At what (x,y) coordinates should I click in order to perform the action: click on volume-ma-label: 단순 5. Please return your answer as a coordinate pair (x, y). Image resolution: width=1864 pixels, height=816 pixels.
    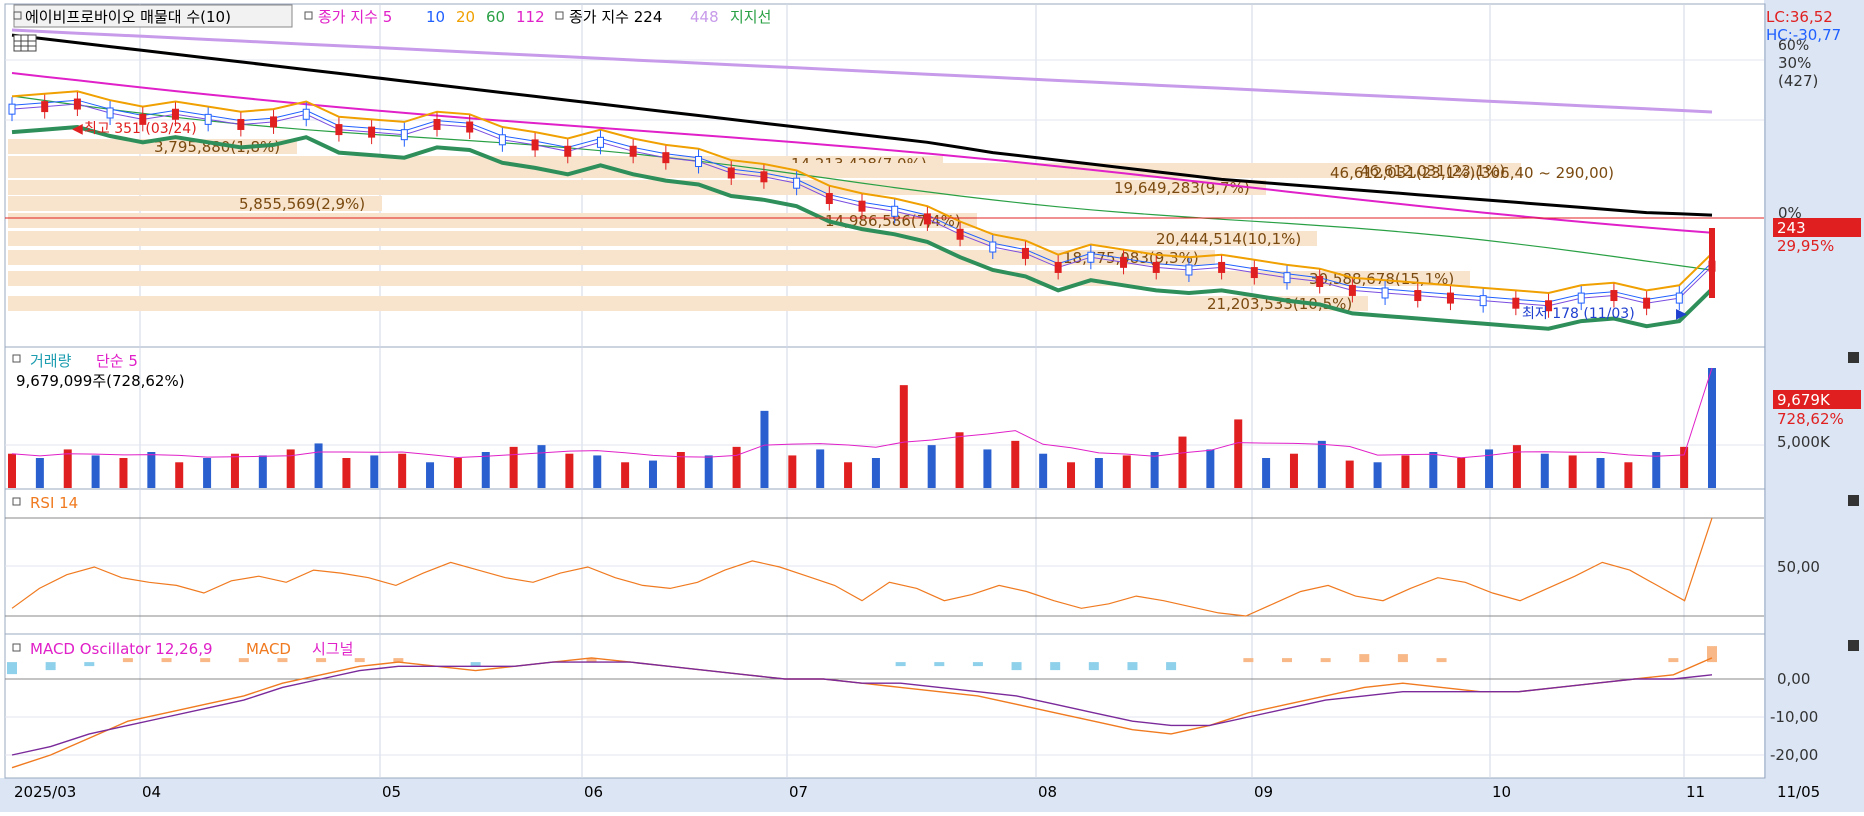
    Looking at the image, I should click on (117, 361).